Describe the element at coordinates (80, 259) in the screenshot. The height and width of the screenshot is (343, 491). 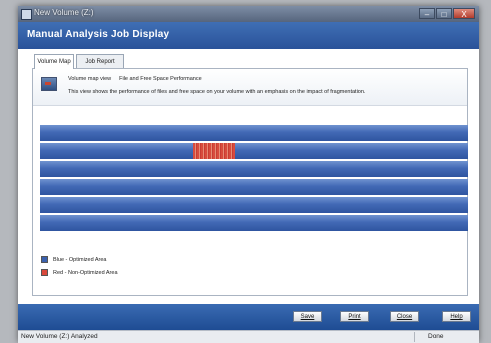
I see `legend-label-optimized: Blue - Optimized Area` at that location.